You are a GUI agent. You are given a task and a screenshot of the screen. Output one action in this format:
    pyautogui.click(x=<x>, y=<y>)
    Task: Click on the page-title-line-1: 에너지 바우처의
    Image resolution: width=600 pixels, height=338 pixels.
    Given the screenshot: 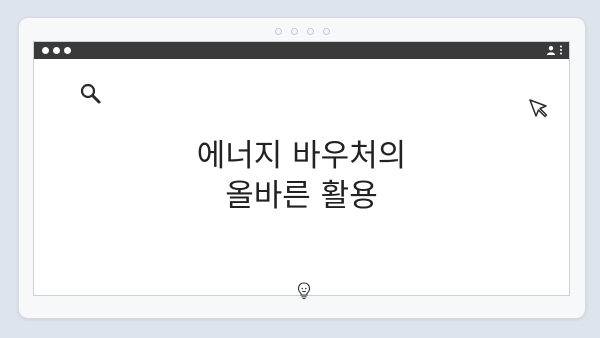 What is the action you would take?
    pyautogui.click(x=301, y=156)
    